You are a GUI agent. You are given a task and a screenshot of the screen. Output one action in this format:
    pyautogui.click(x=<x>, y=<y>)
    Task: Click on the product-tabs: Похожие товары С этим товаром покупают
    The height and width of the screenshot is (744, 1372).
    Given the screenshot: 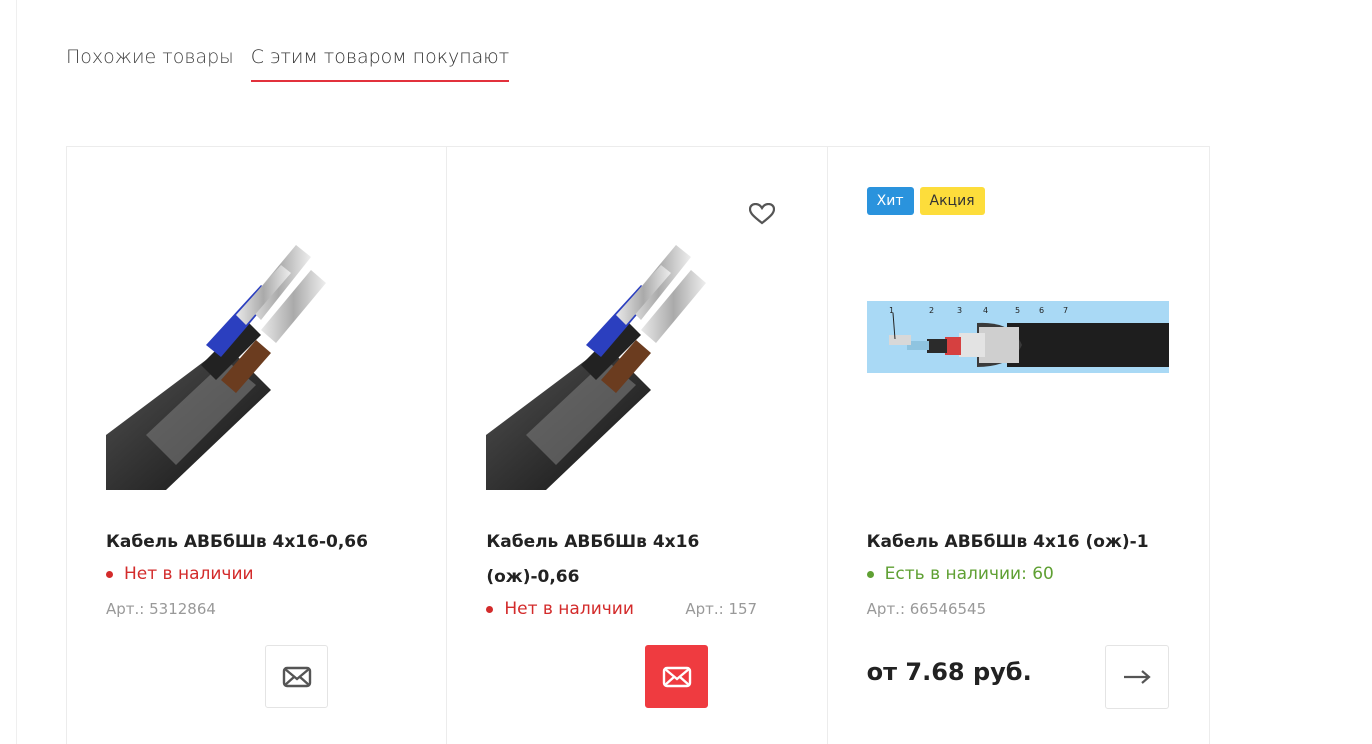 What is the action you would take?
    pyautogui.click(x=296, y=64)
    